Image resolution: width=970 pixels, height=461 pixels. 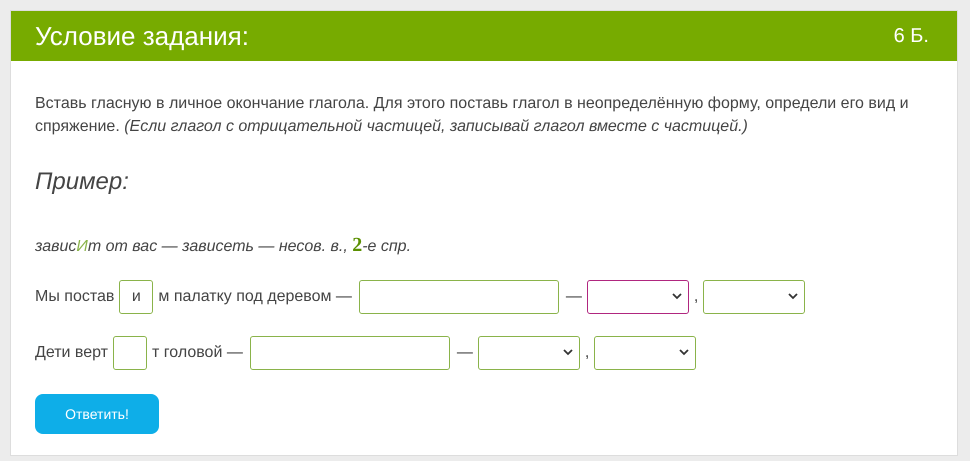 What do you see at coordinates (130, 353) in the screenshot?
I see `letter-input` at bounding box center [130, 353].